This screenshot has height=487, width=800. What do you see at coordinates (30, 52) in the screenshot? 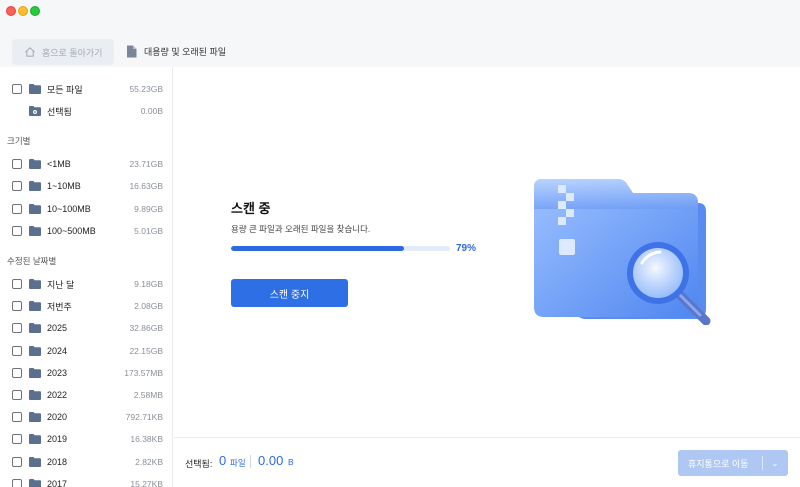
I see `home-icon` at bounding box center [30, 52].